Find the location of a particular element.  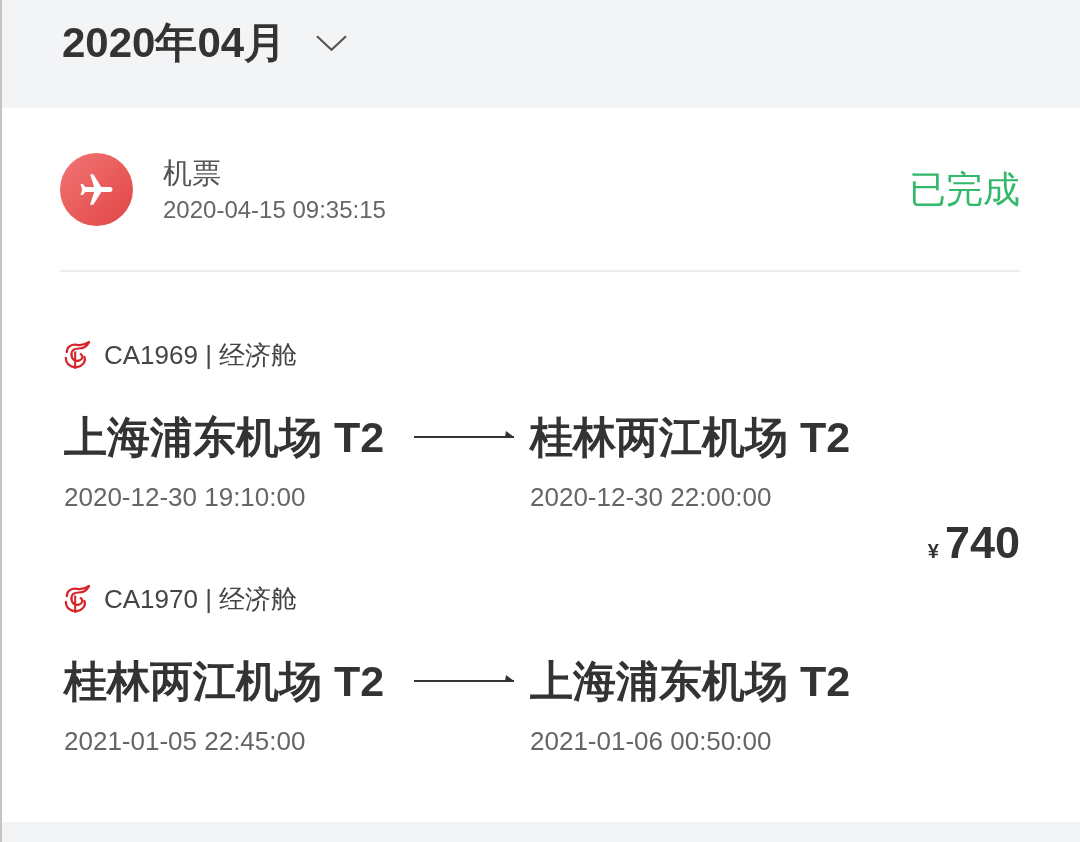

arrival-airport: 上海浦东机场 T2 is located at coordinates (691, 681).